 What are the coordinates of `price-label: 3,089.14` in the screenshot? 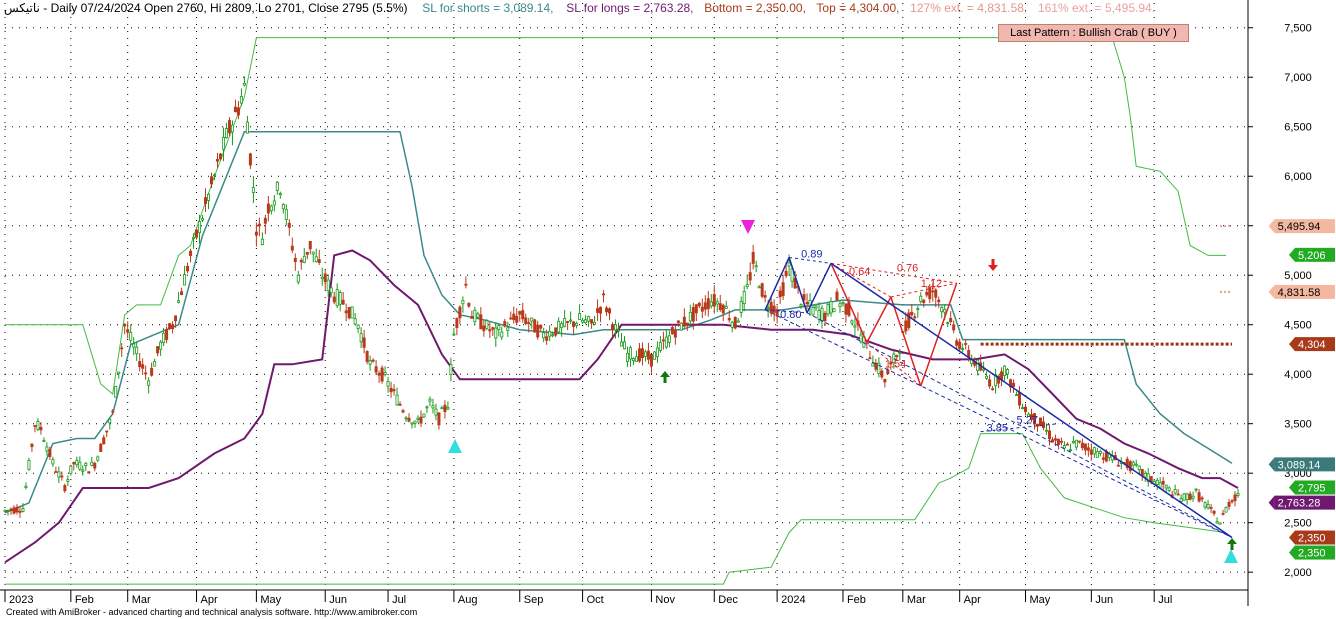 It's located at (1299, 465).